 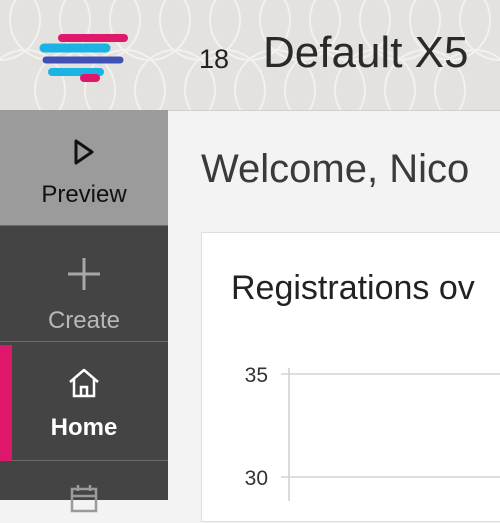 What do you see at coordinates (84, 194) in the screenshot?
I see `sidebar-item-label: Preview` at bounding box center [84, 194].